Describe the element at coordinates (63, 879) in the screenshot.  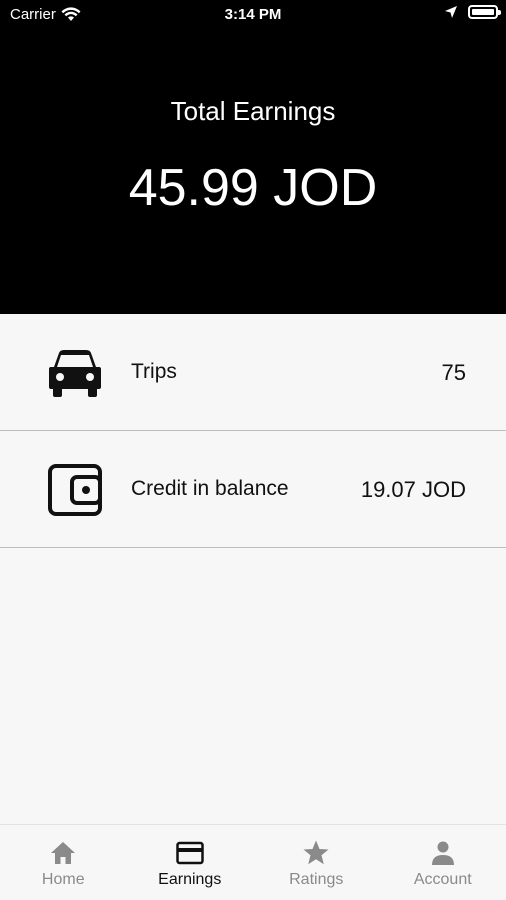
I see `tab-home-label: Home` at that location.